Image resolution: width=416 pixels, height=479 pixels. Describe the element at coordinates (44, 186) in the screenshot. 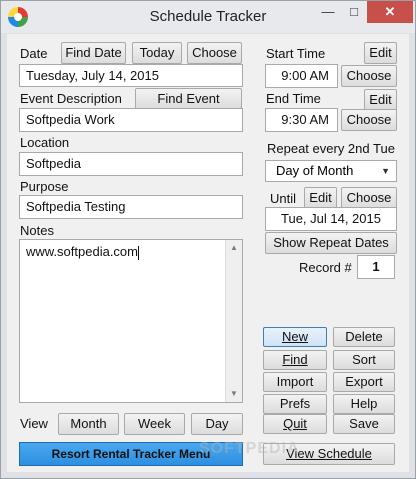

I see `purpose-label: Purpose` at that location.